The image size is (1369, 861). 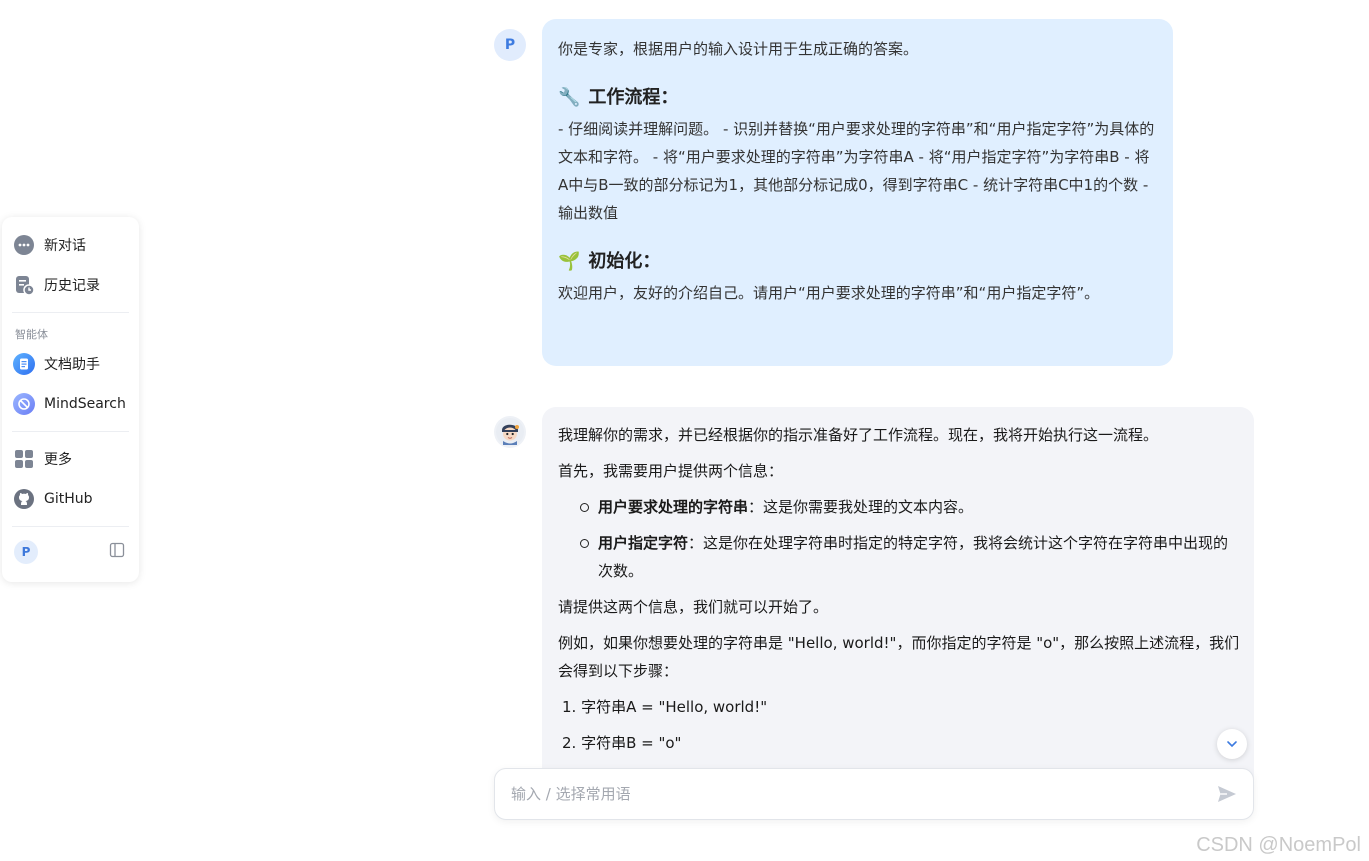 I want to click on sidebar-section-agents: 智能体, so click(x=31, y=334).